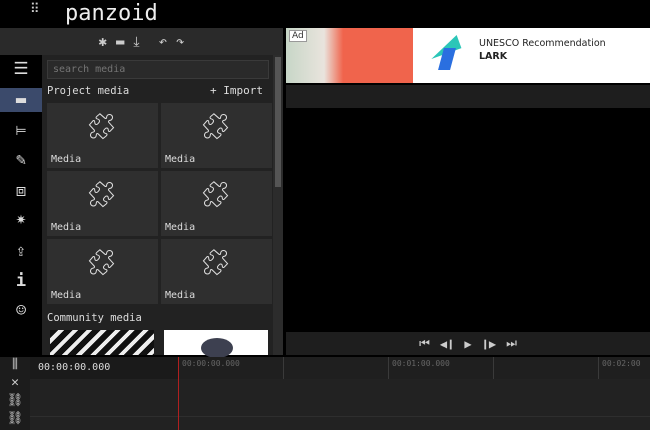  Describe the element at coordinates (468, 96) in the screenshot. I see `preview-header` at that location.